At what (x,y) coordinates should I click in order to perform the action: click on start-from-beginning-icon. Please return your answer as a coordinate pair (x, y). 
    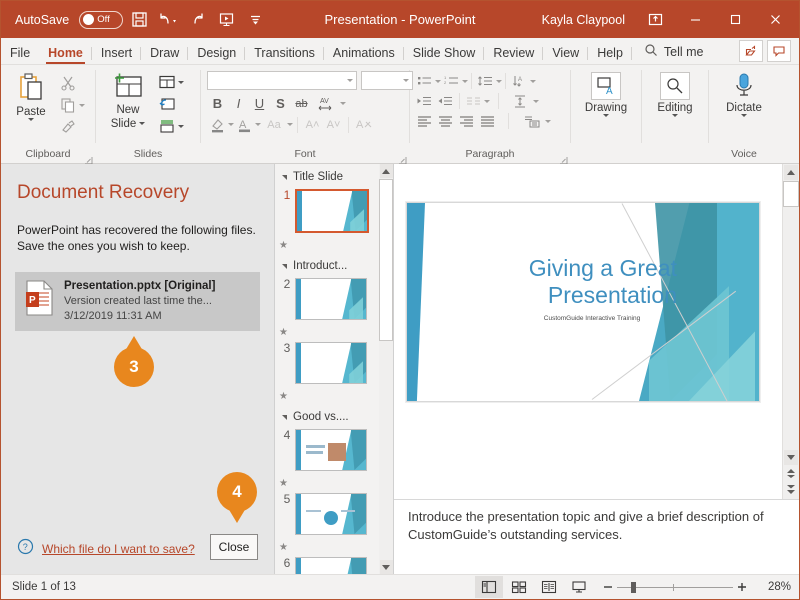
    Looking at the image, I should click on (226, 20).